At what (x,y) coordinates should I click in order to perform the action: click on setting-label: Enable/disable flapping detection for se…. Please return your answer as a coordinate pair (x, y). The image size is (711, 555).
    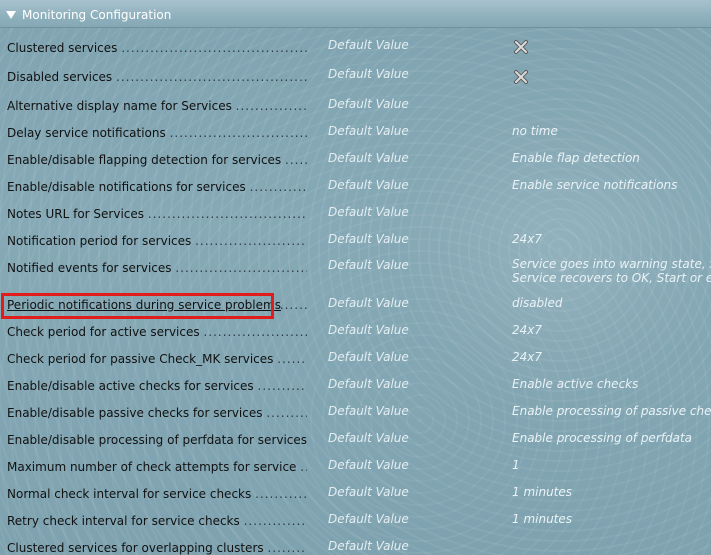
    Looking at the image, I should click on (157, 160).